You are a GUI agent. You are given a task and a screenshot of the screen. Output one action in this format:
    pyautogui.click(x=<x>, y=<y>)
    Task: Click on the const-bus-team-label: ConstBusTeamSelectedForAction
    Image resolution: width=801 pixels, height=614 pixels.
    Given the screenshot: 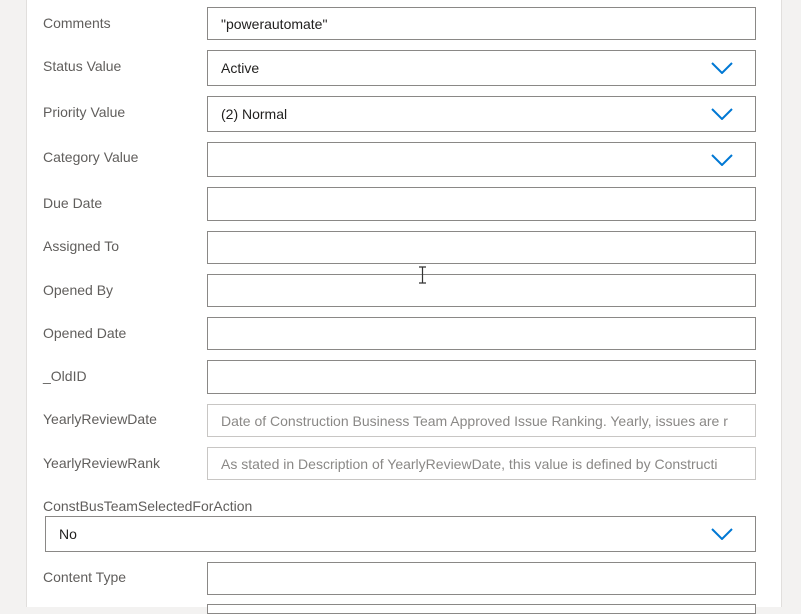 What is the action you would take?
    pyautogui.click(x=148, y=506)
    